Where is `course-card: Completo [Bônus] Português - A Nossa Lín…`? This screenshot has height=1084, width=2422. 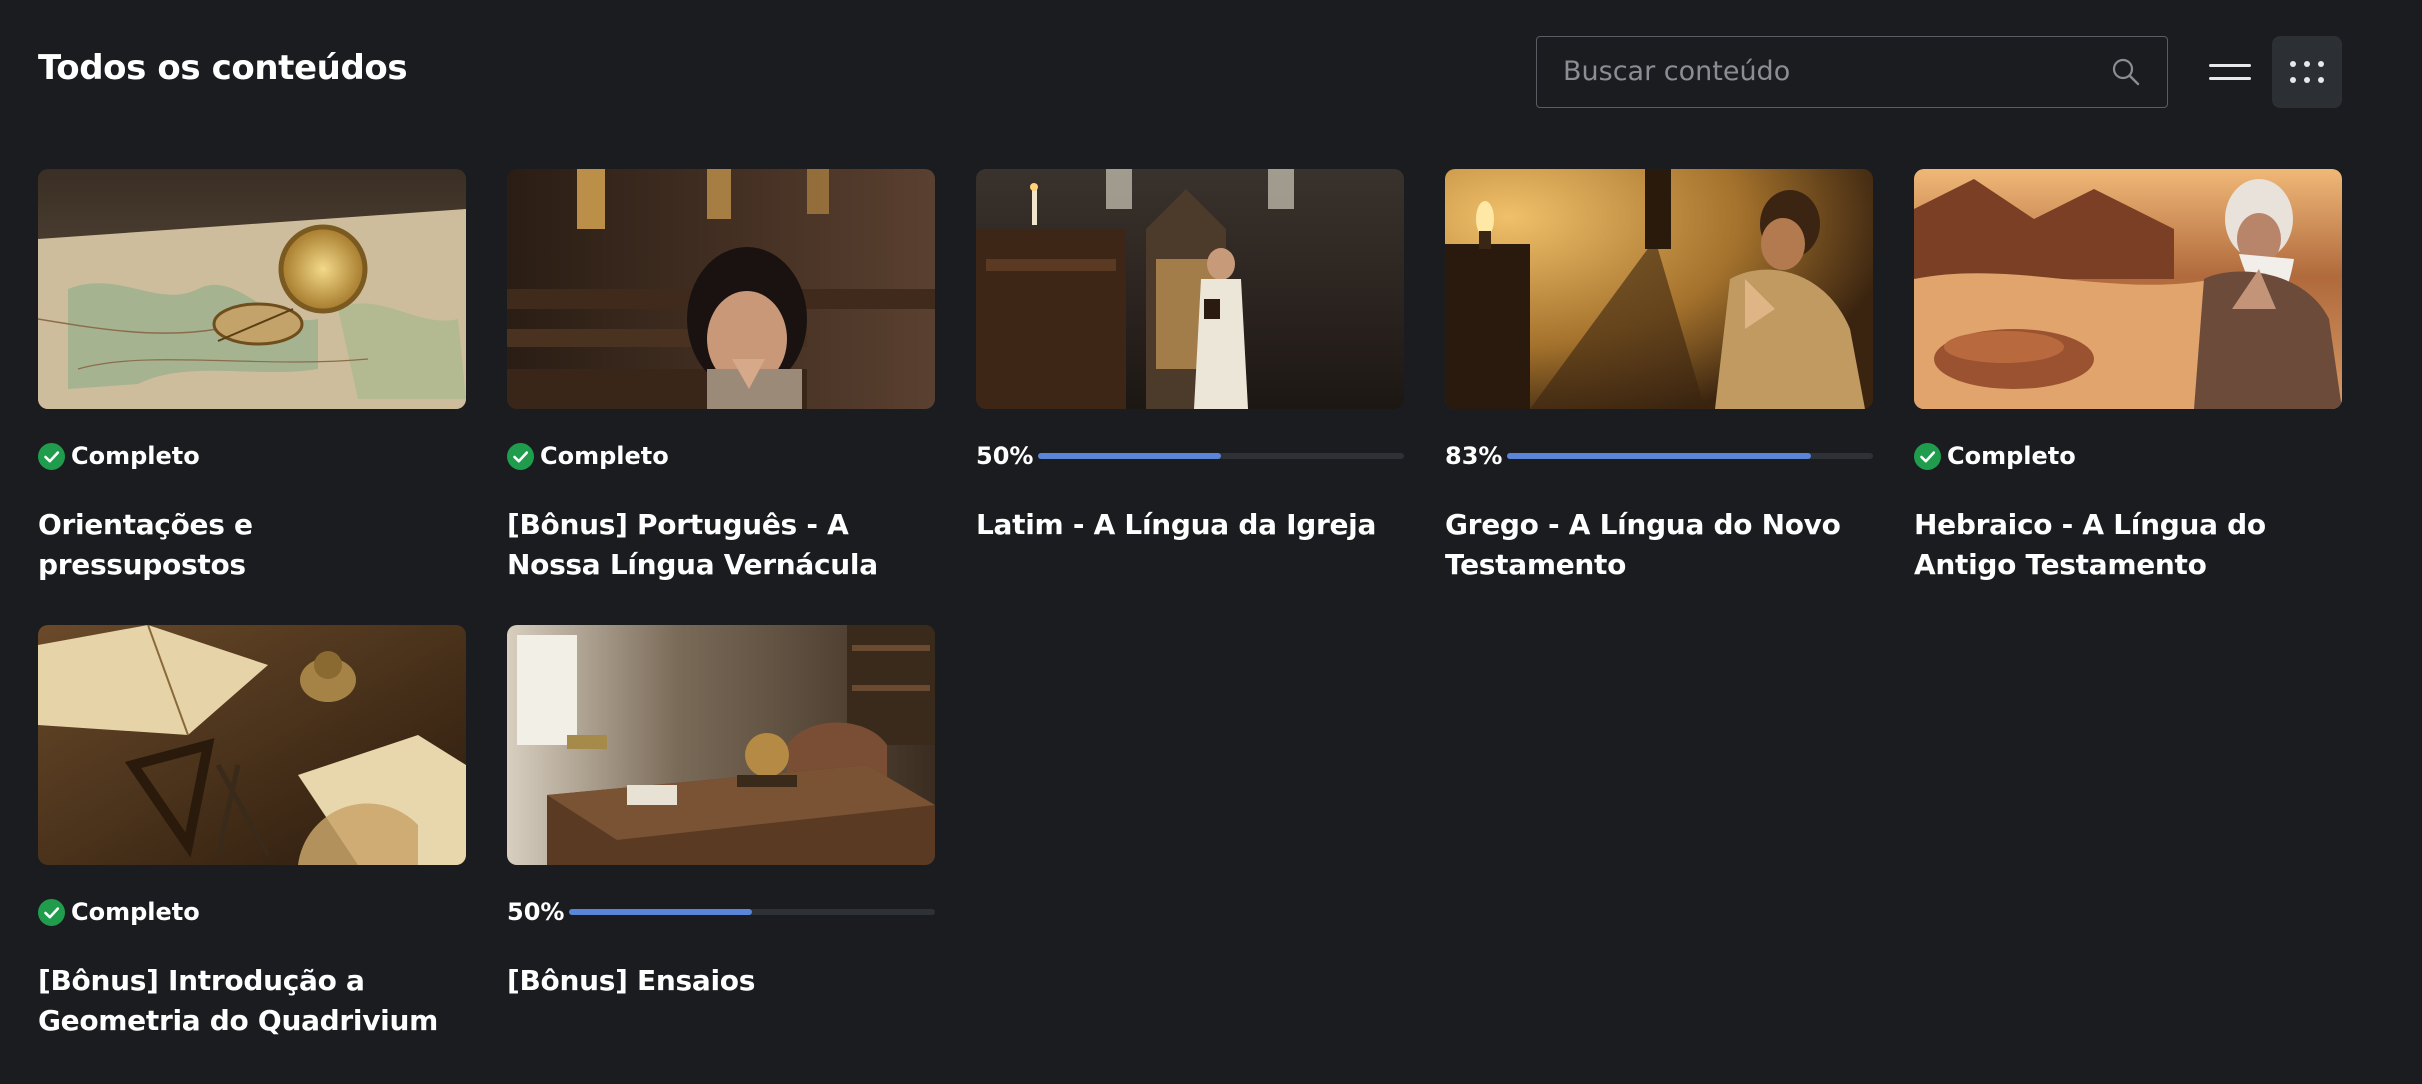
course-card: Completo [Bônus] Português - A Nossa Lín… is located at coordinates (721, 377).